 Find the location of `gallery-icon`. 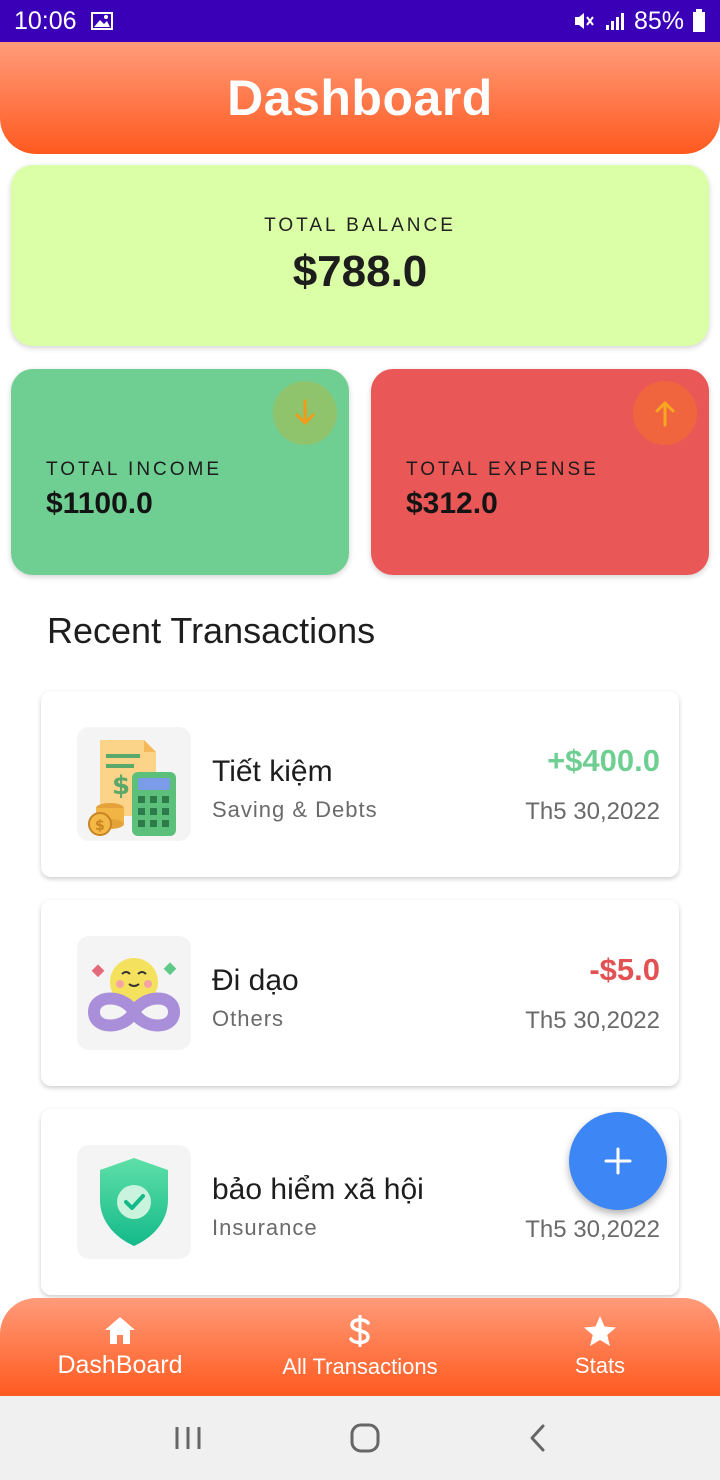

gallery-icon is located at coordinates (101, 21).